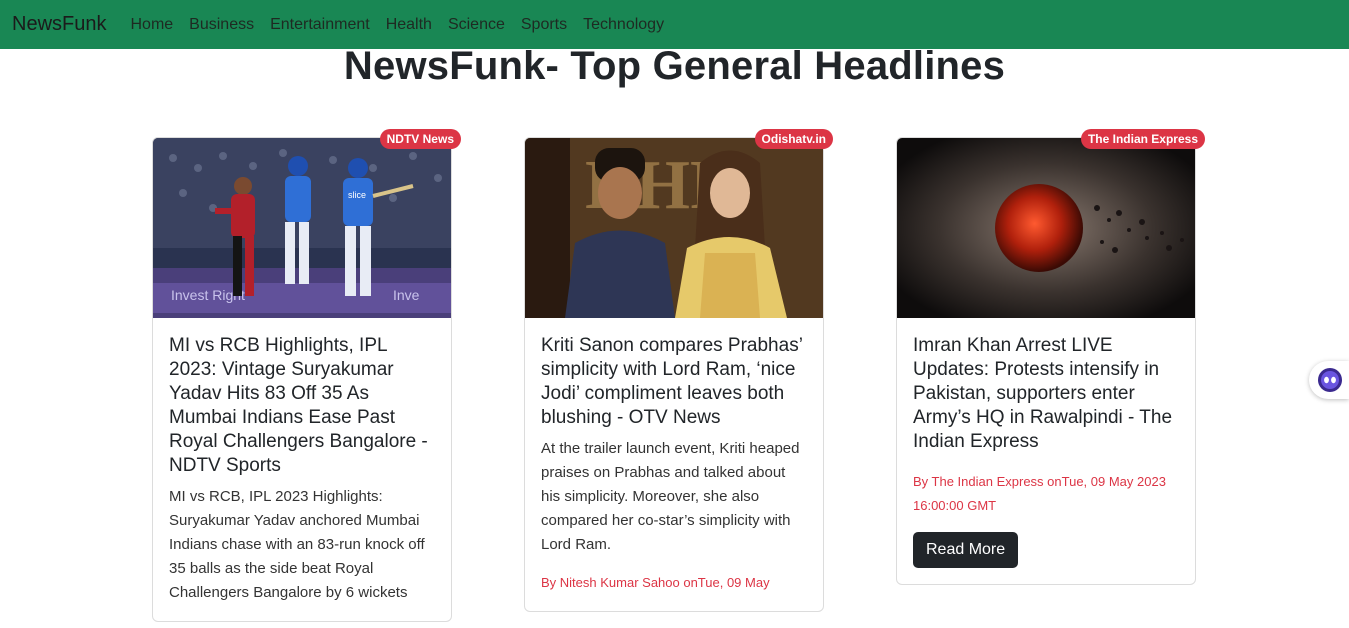  I want to click on nav-item-science: Science, so click(476, 25).